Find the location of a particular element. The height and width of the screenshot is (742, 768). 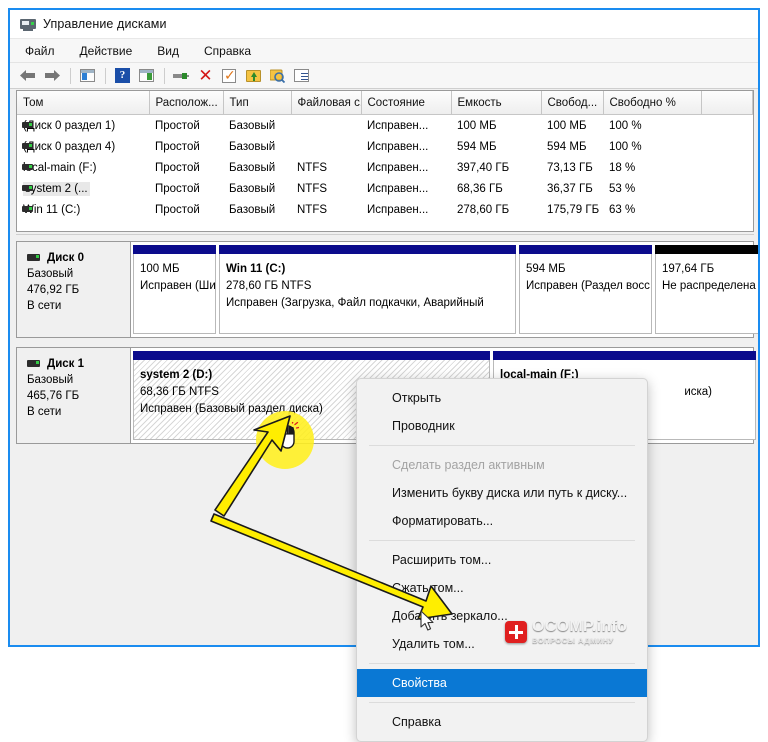

volume-free-cell: 100 МБ is located at coordinates (567, 125).